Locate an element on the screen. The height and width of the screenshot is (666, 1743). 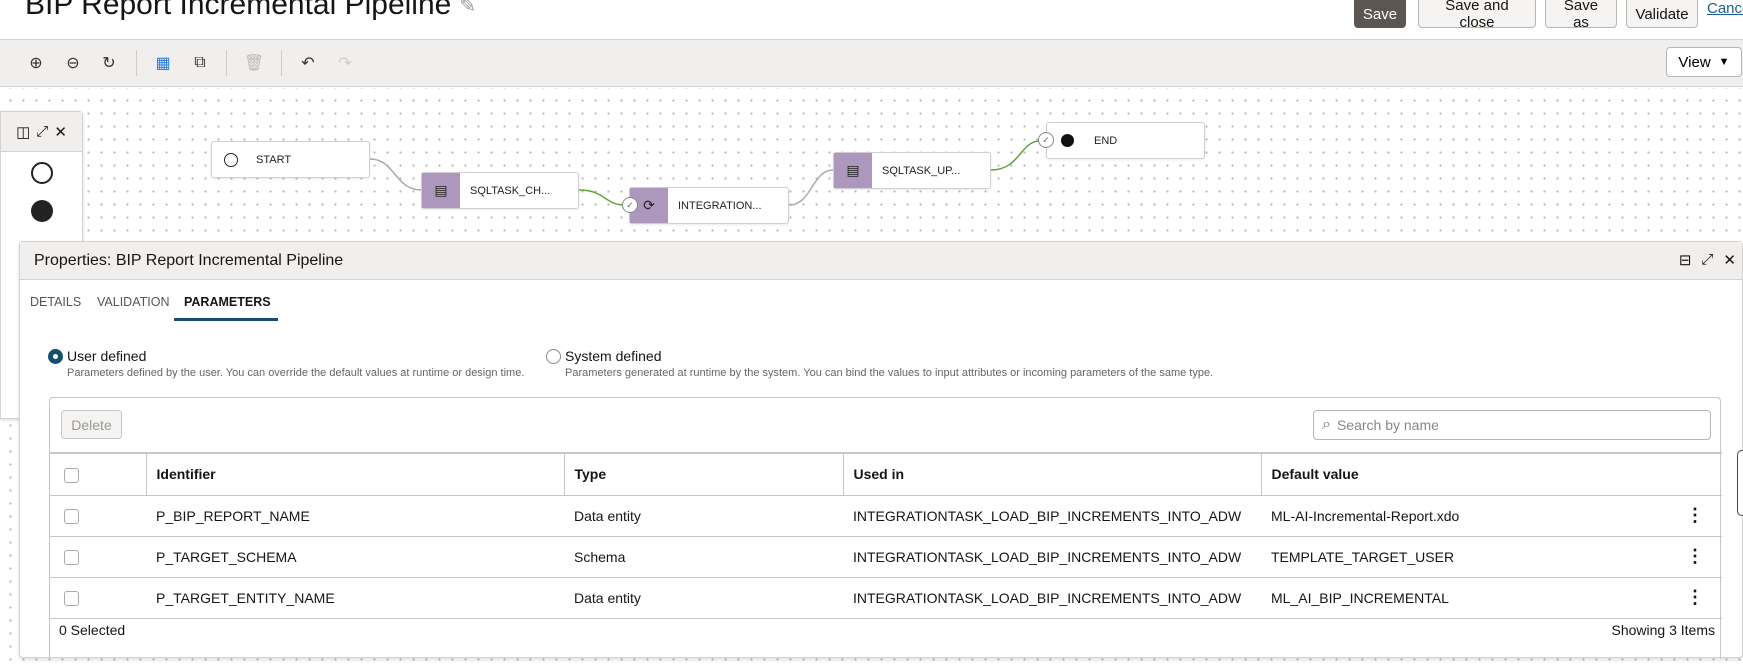
identifier-cell: P_BIP_REPORT_NAME is located at coordinates (355, 516).